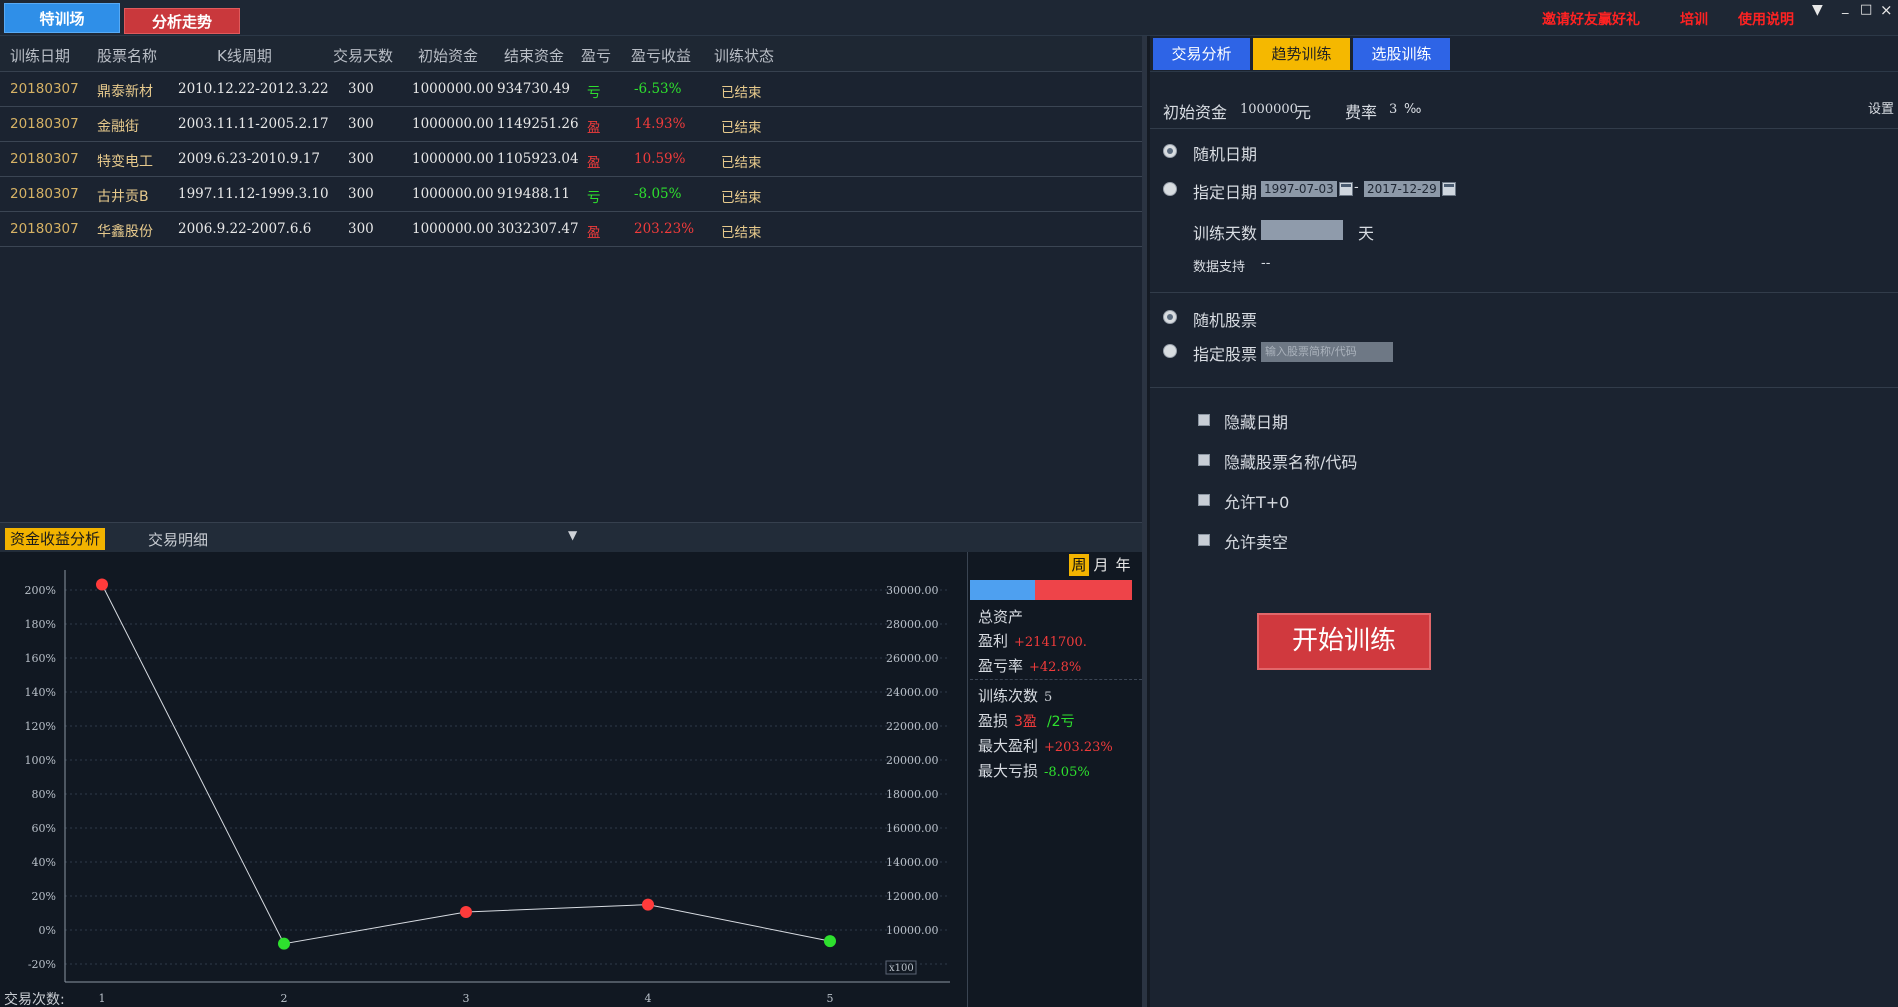 The image size is (1898, 1007). What do you see at coordinates (1401, 54) in the screenshot?
I see `tab-stock-select-training: 选股训练` at bounding box center [1401, 54].